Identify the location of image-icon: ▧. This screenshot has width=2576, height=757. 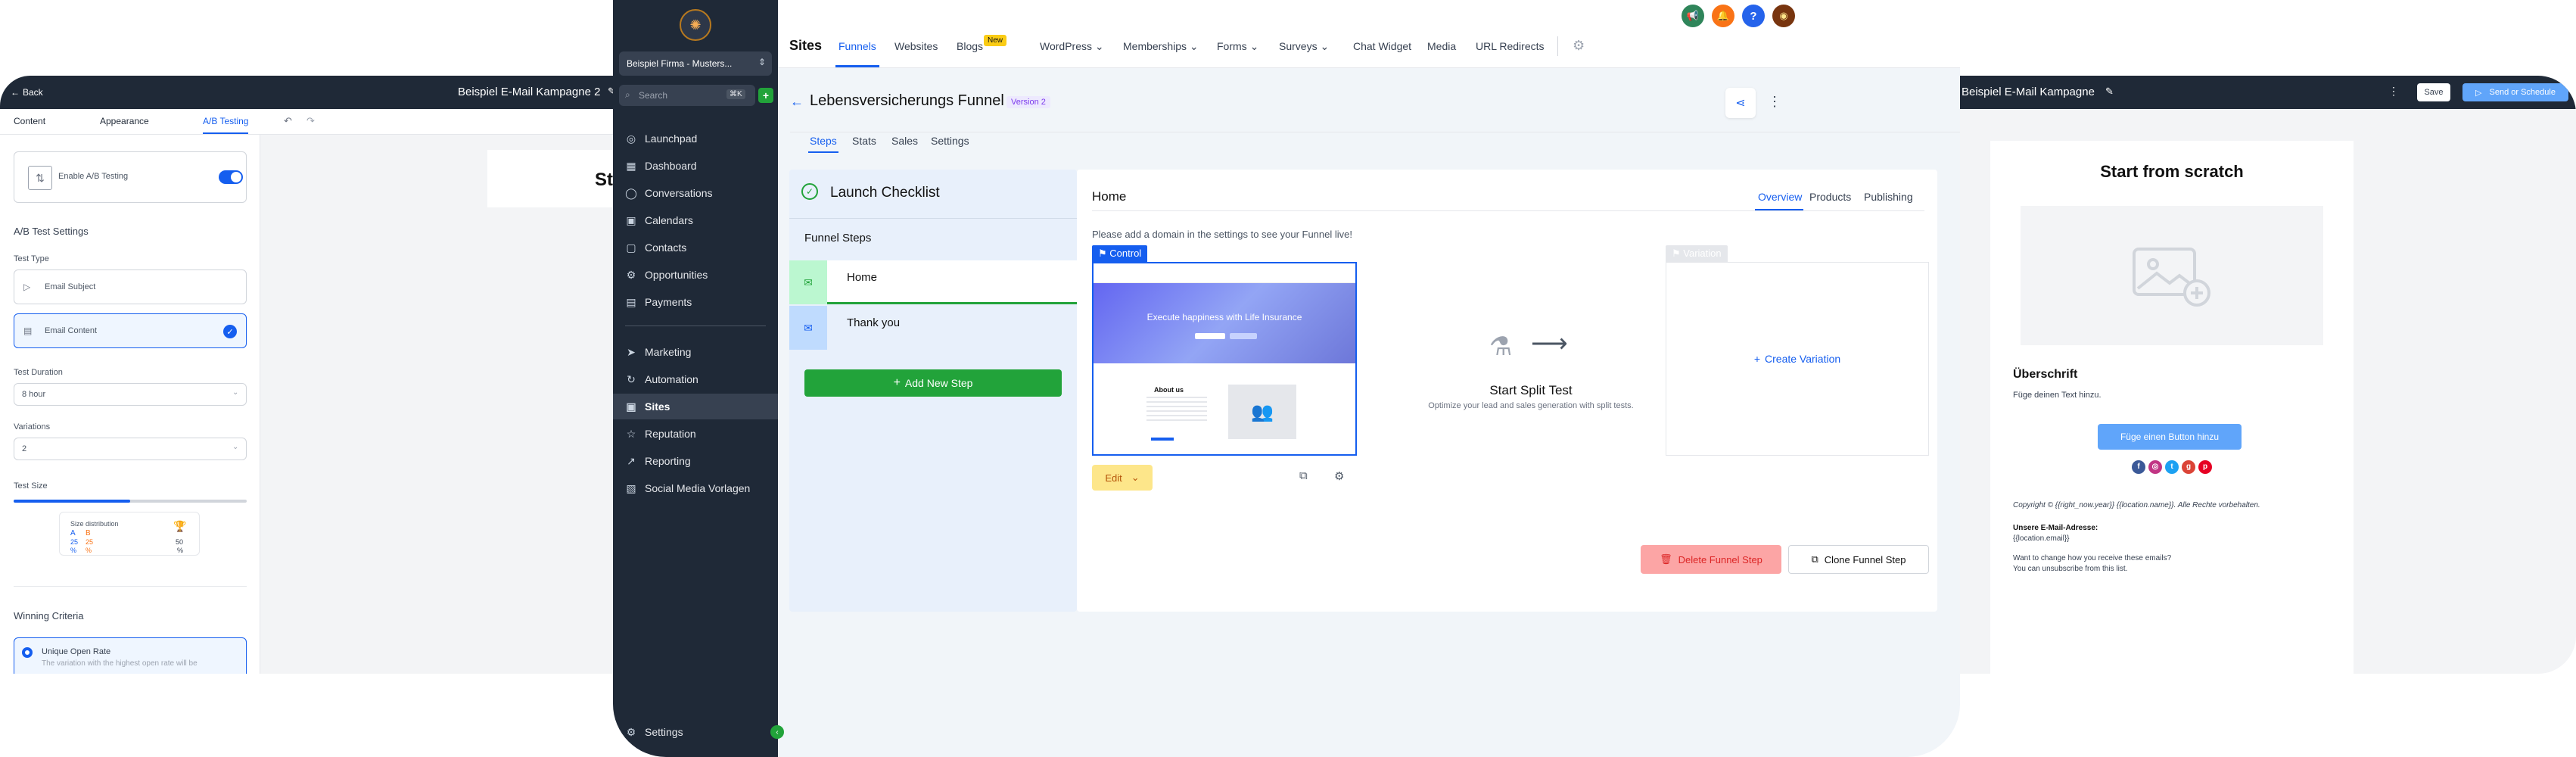
(631, 488).